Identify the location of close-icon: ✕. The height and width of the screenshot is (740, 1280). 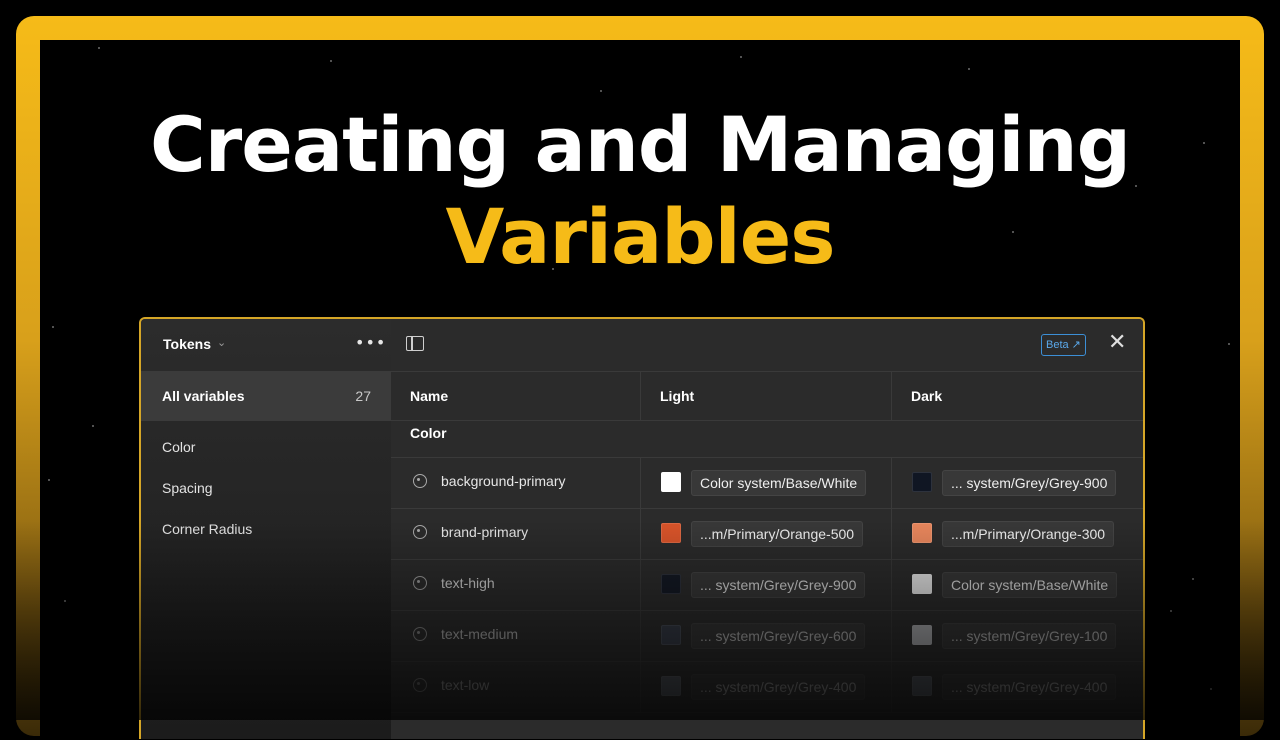
(1117, 342).